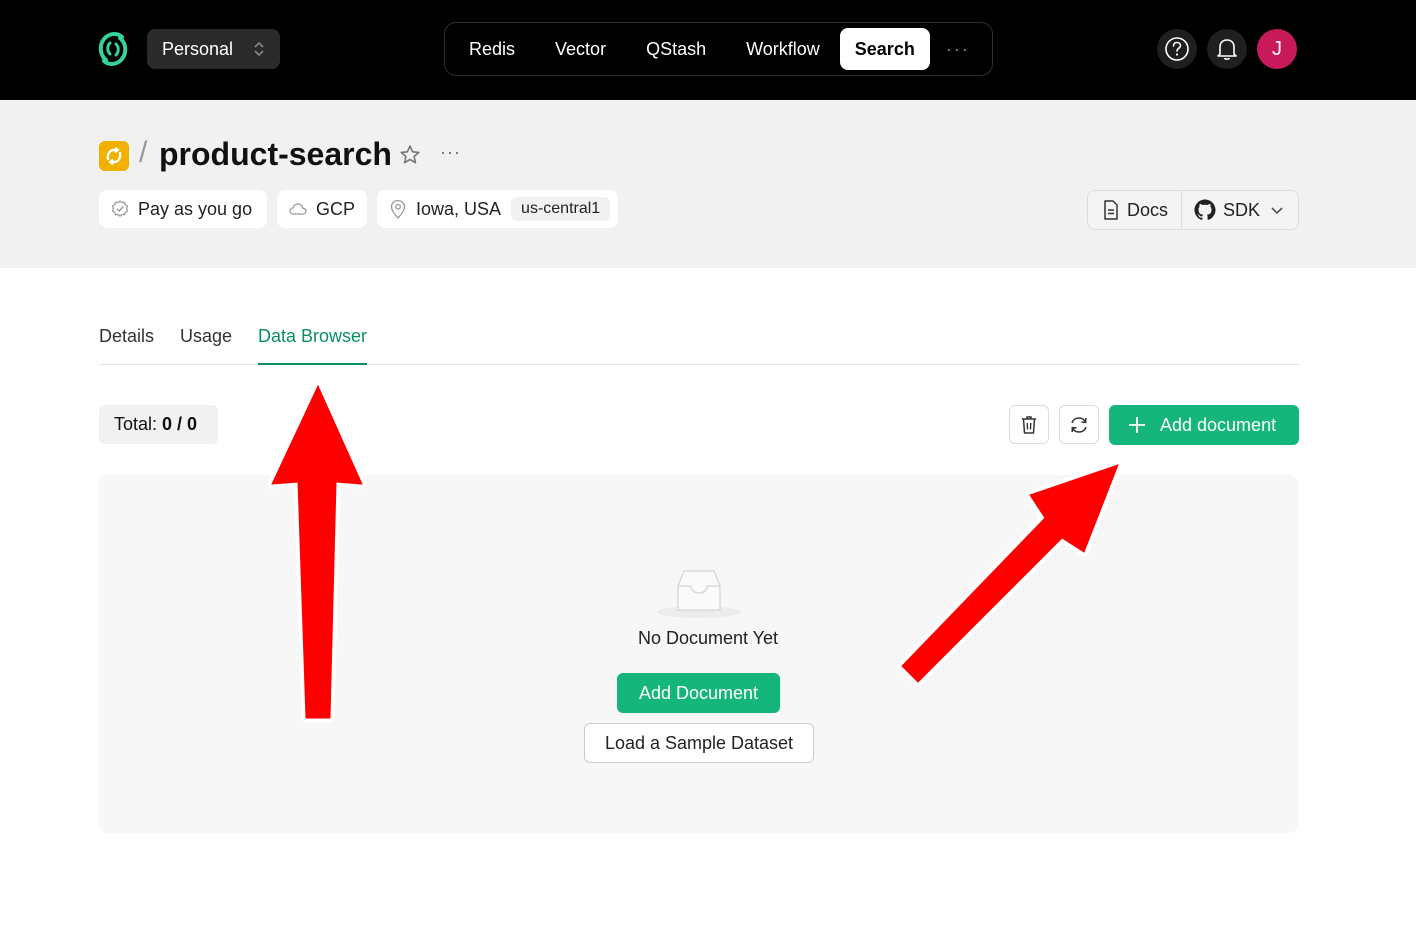 Image resolution: width=1416 pixels, height=951 pixels. I want to click on team-name: Personal, so click(198, 48).